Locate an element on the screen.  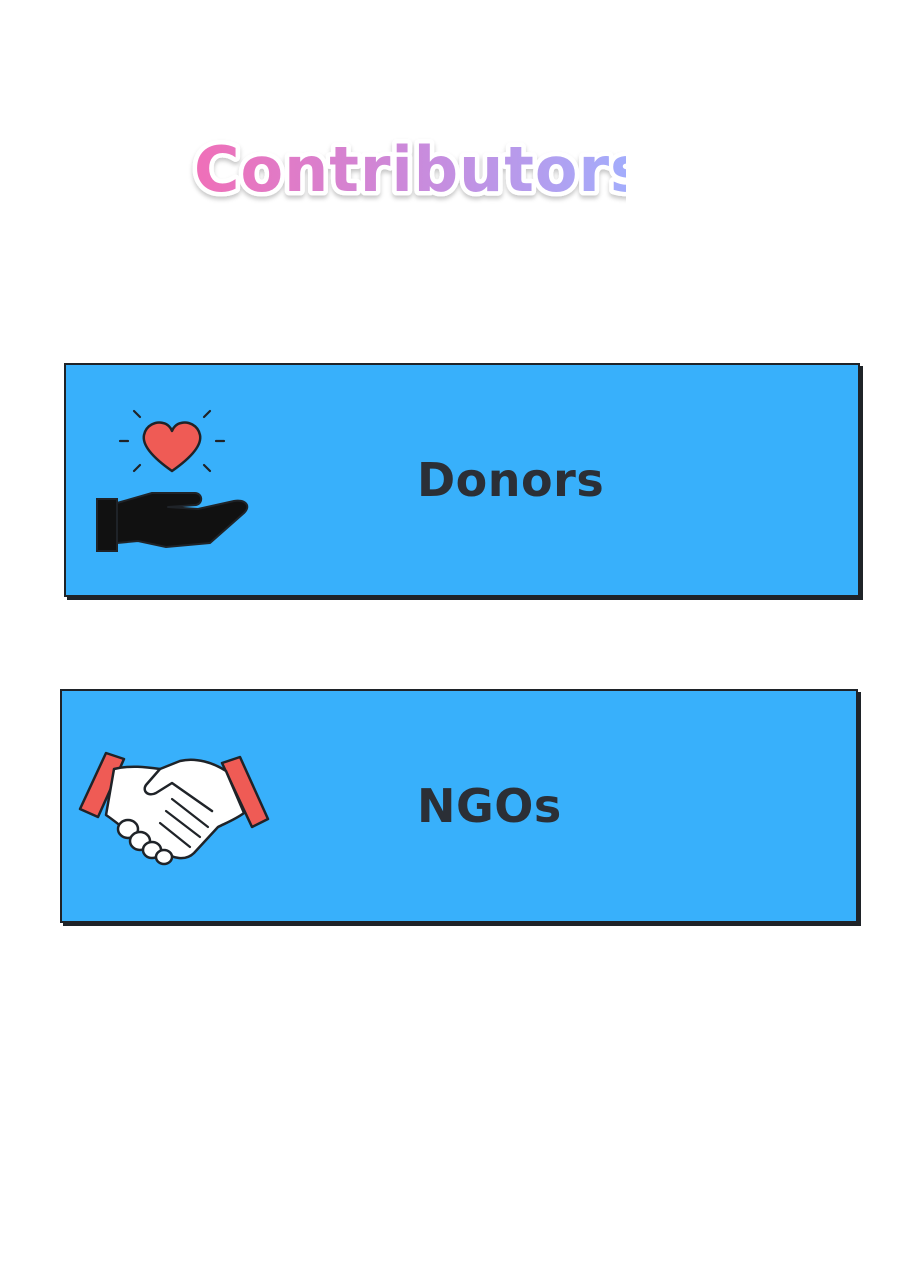
page-title: Contributors is located at coordinates (406, 168).